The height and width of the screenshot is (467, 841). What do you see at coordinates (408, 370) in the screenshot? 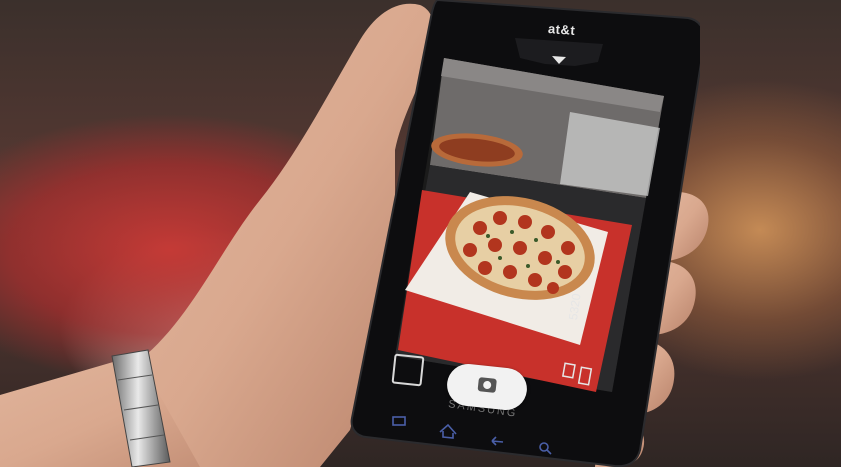
I see `gallery-thumbnail-button` at bounding box center [408, 370].